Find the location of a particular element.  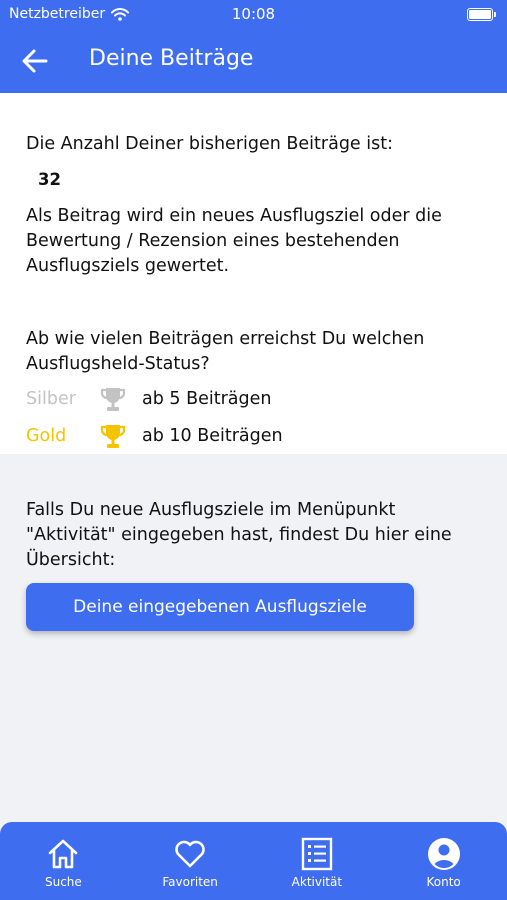

status-threshold-gold: ab 10 Beiträgen is located at coordinates (212, 436).